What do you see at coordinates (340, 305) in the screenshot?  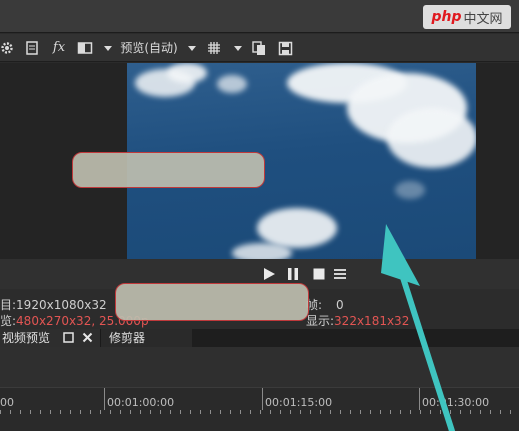 I see `frame-value: 0` at bounding box center [340, 305].